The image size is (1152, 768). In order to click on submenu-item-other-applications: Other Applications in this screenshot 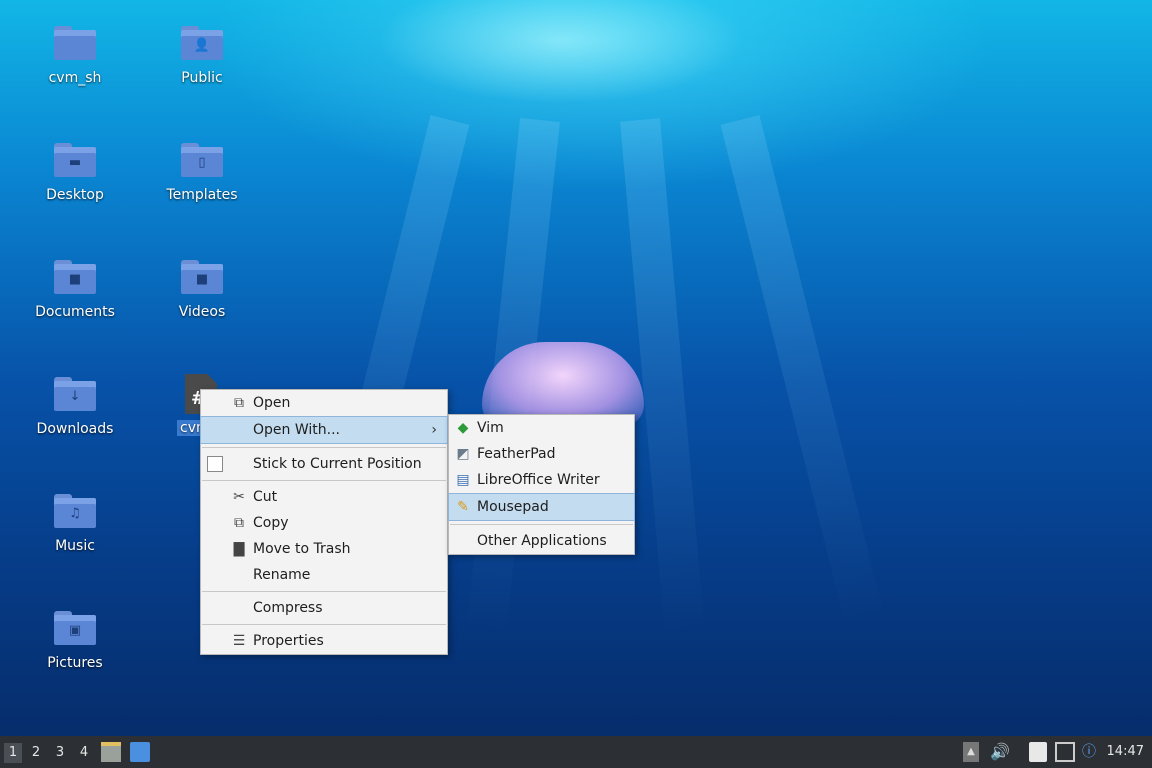, I will do `click(541, 541)`.